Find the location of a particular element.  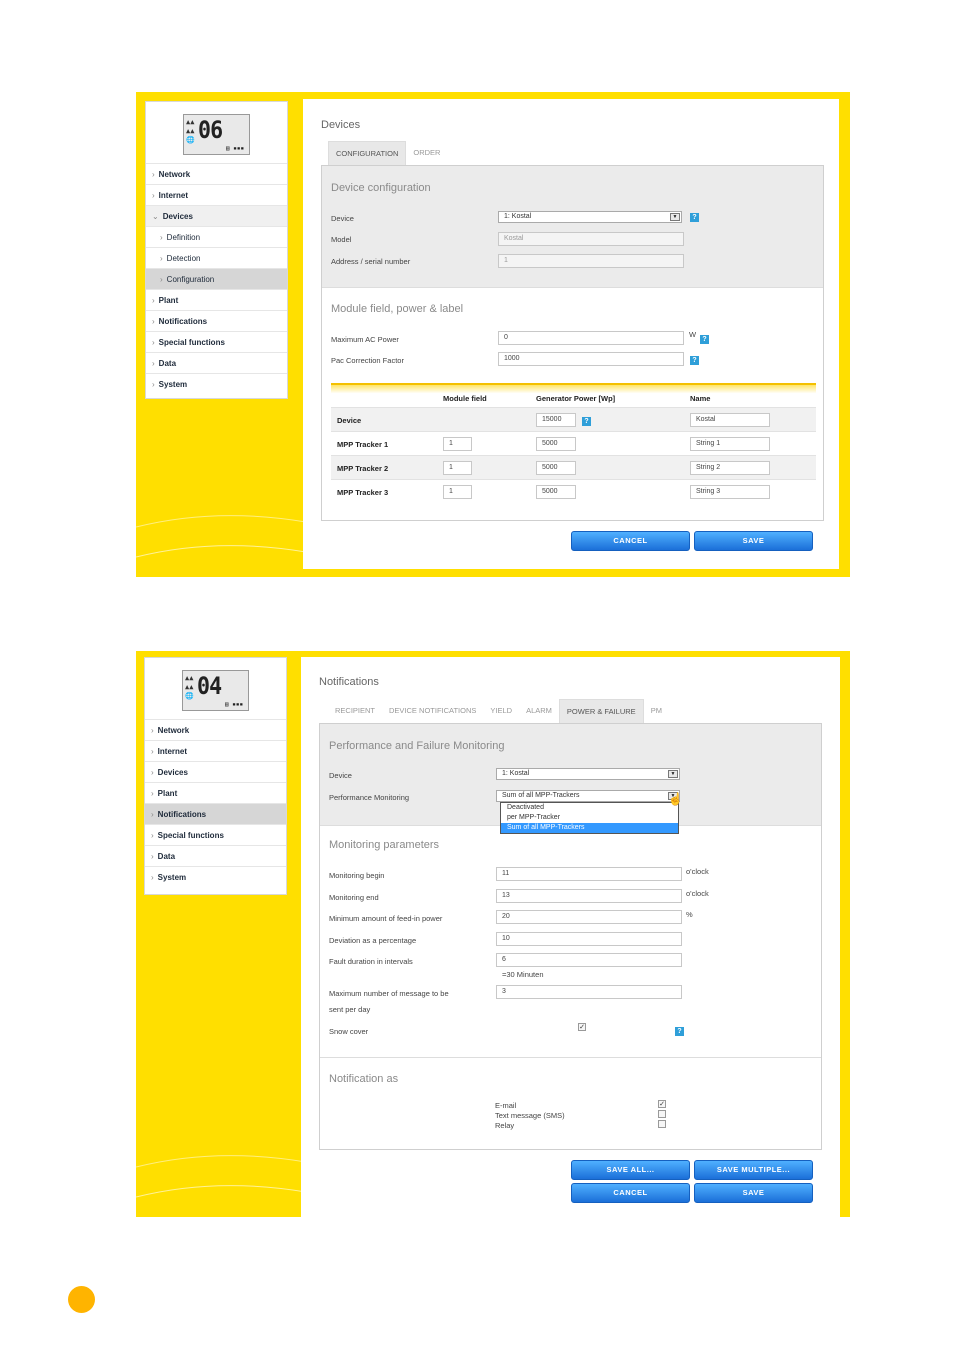

pac-correction-input: 1000 is located at coordinates (591, 359).